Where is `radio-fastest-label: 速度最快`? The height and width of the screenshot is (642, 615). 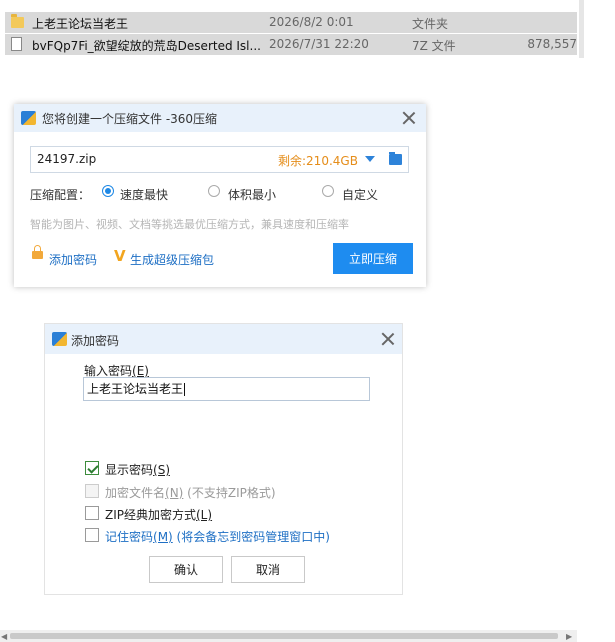 radio-fastest-label: 速度最快 is located at coordinates (144, 194).